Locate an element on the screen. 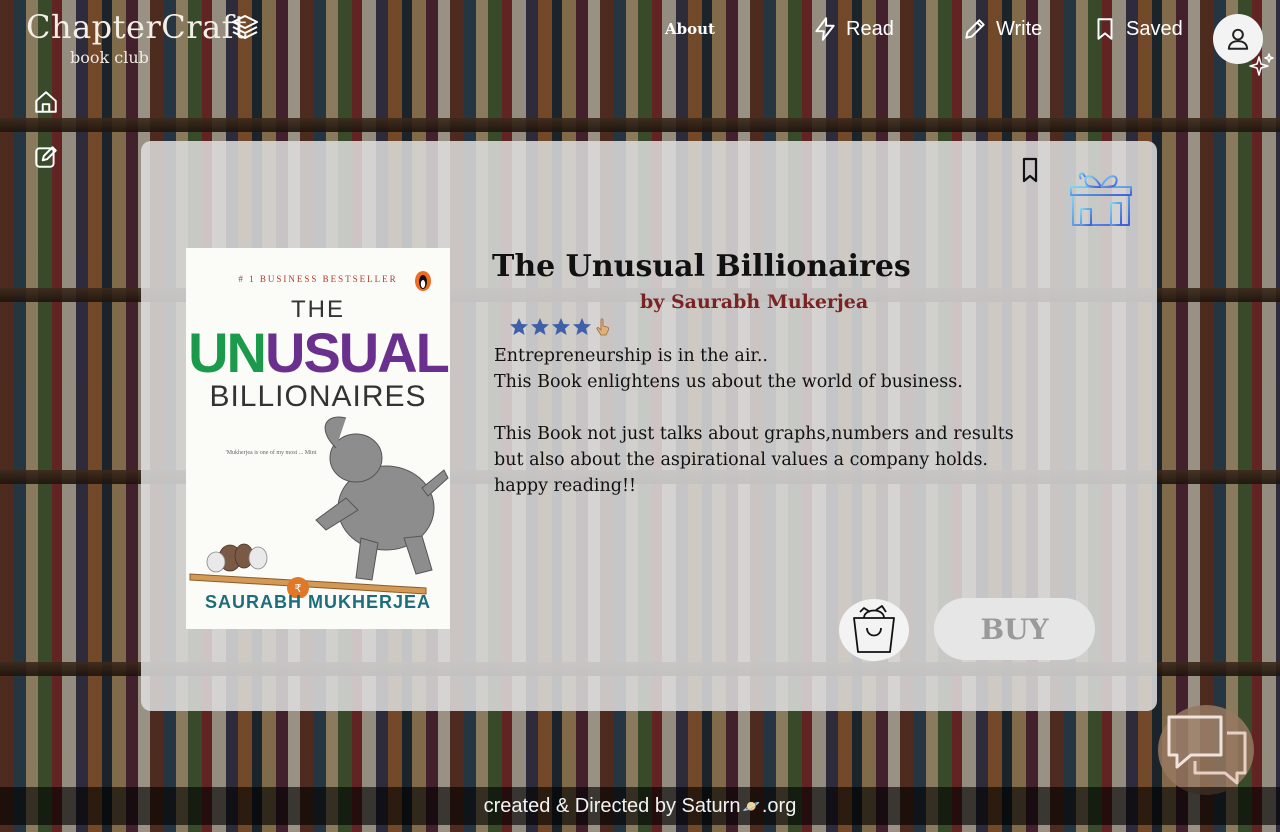 The width and height of the screenshot is (1280, 832). cover-author: SAURABH MUKHERJEA is located at coordinates (317, 602).